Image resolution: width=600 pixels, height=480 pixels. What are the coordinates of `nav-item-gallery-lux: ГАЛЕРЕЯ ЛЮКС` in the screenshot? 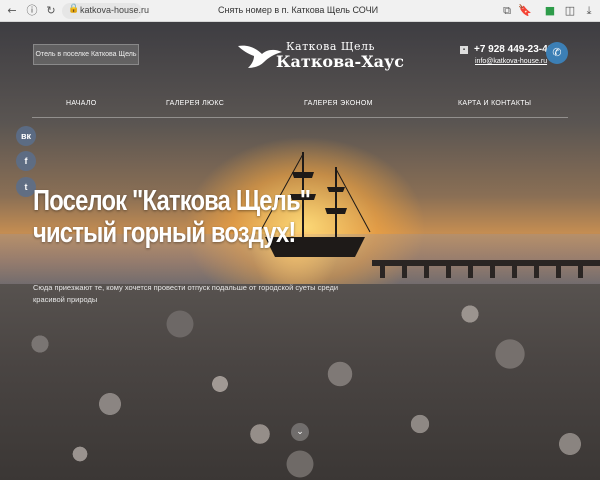 It's located at (195, 103).